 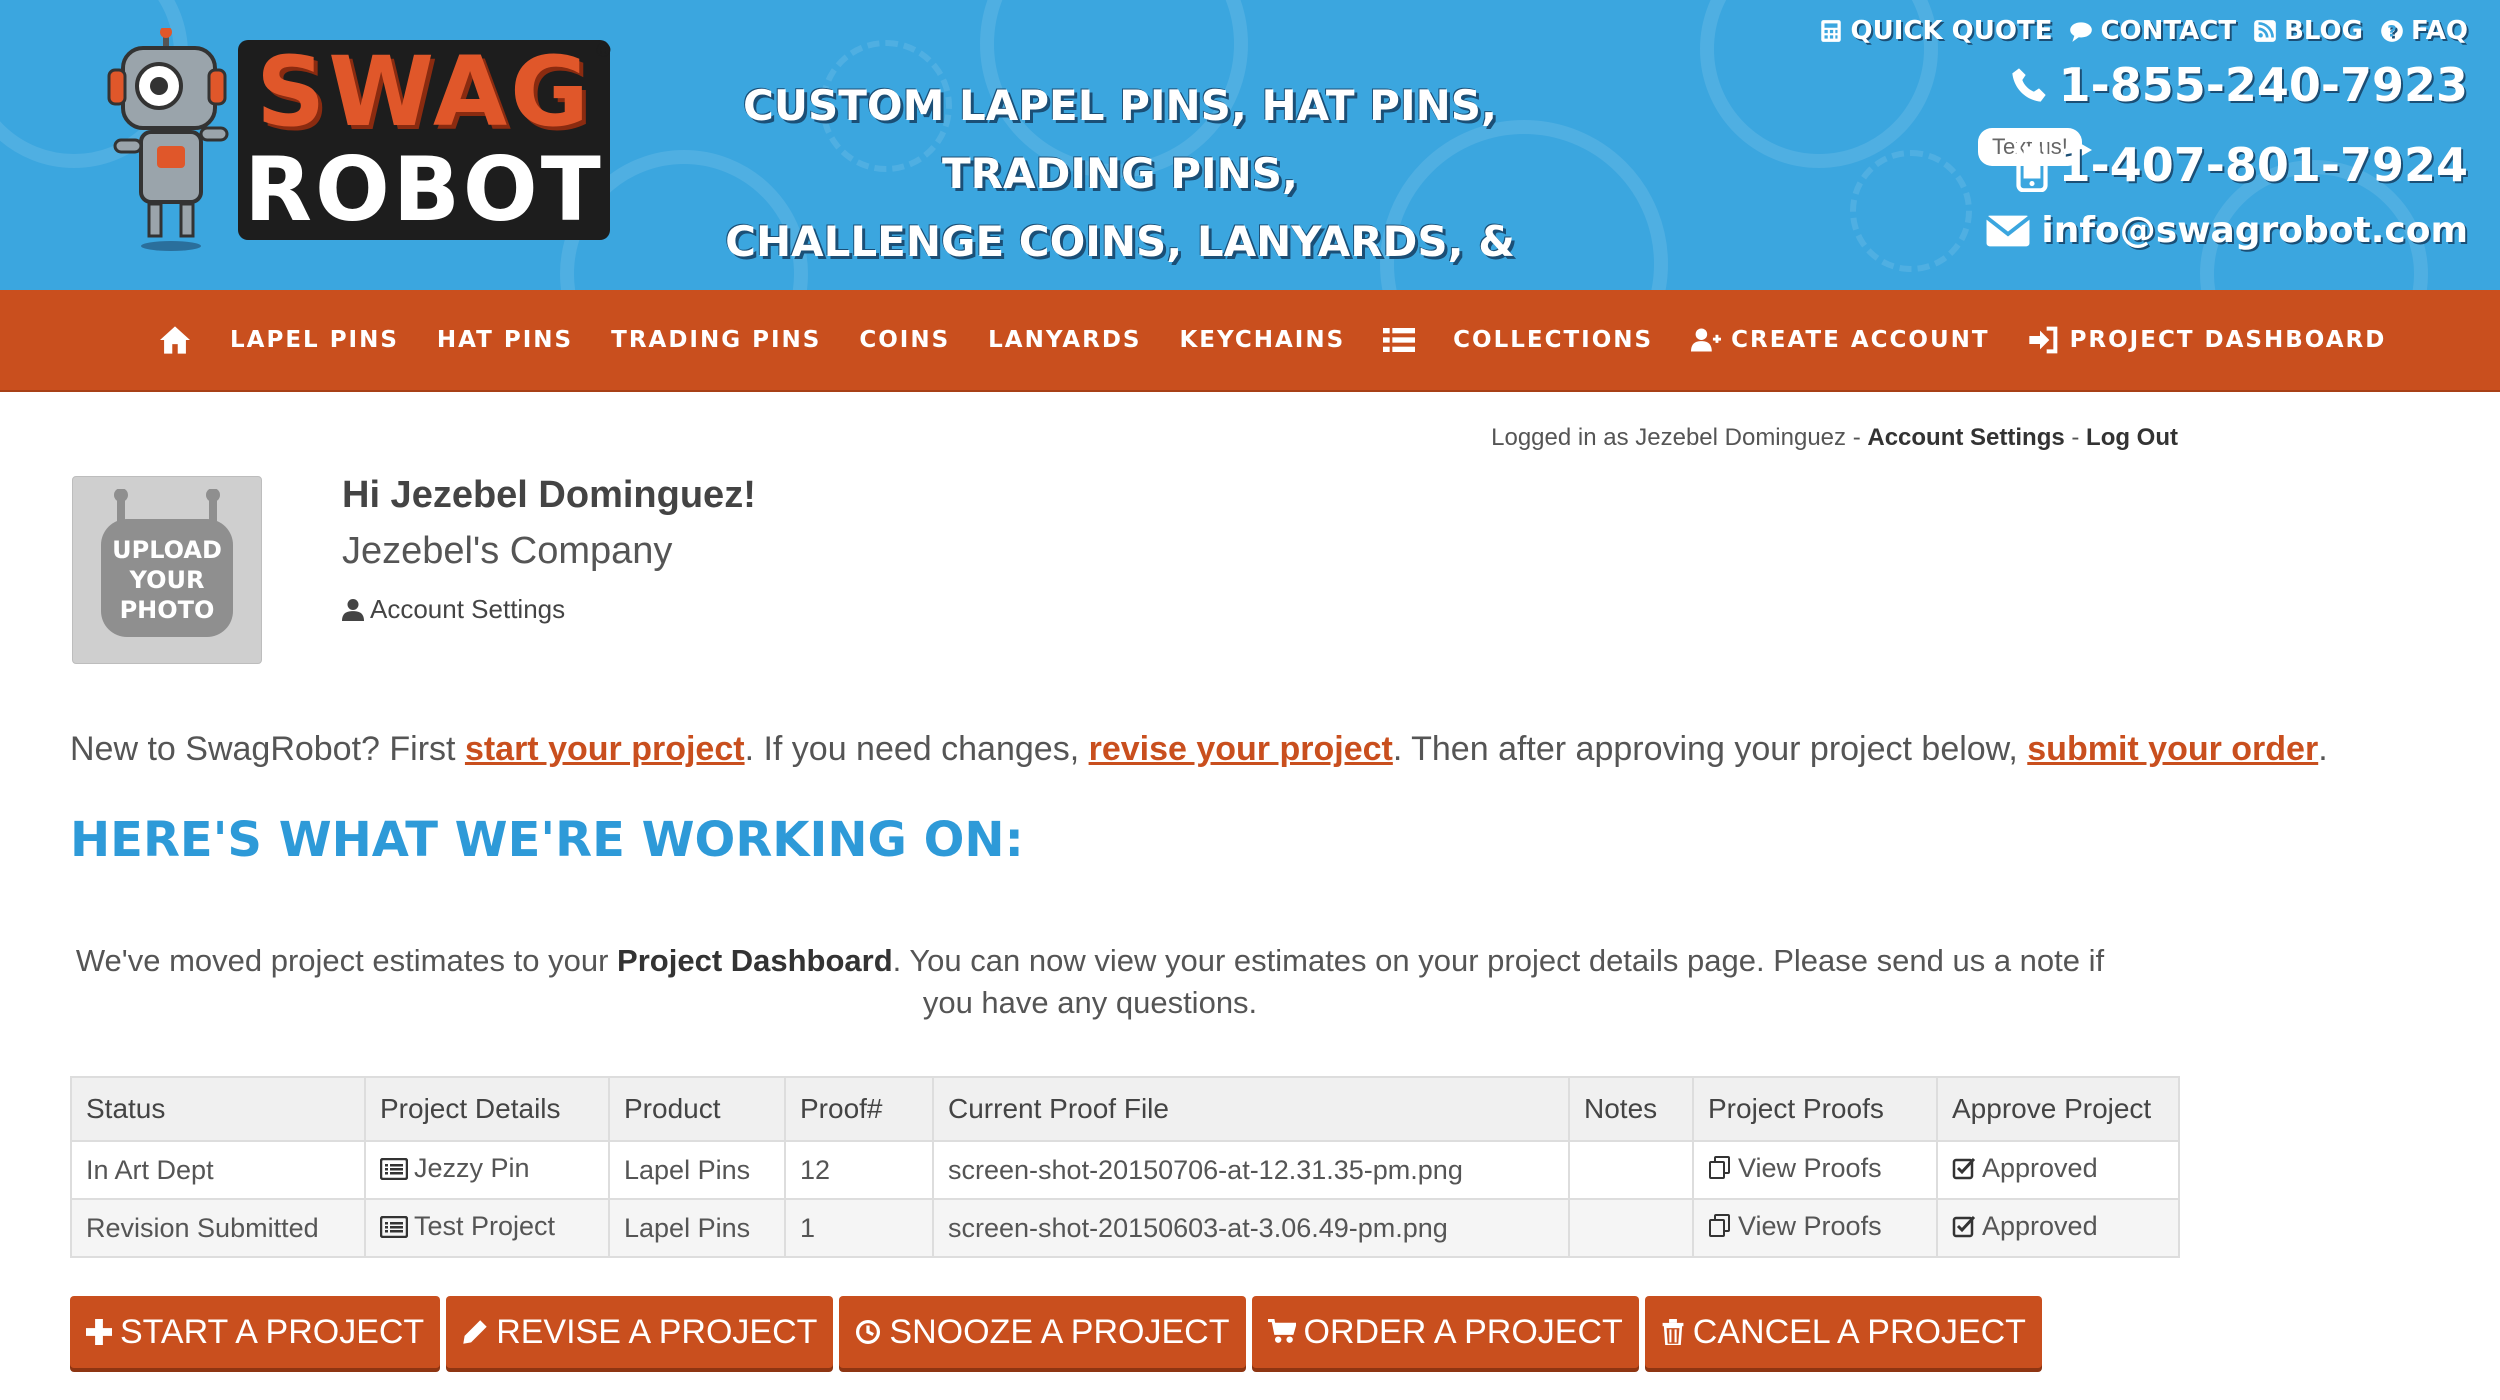 What do you see at coordinates (2081, 32) in the screenshot?
I see `chat-bubble-icon` at bounding box center [2081, 32].